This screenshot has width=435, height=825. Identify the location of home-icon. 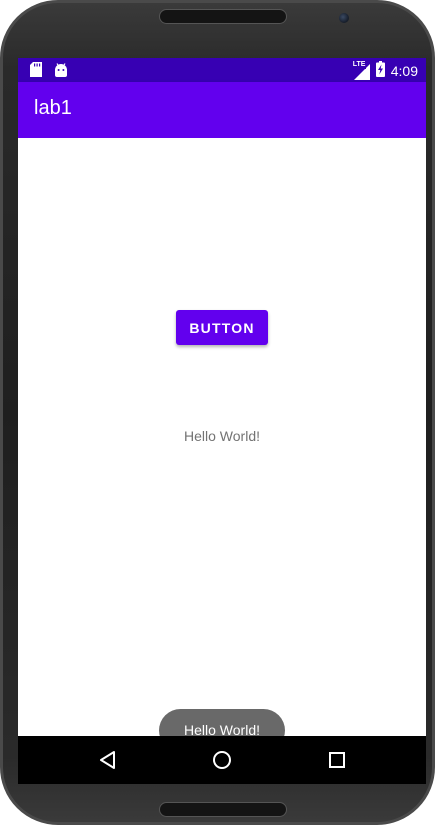
(222, 760).